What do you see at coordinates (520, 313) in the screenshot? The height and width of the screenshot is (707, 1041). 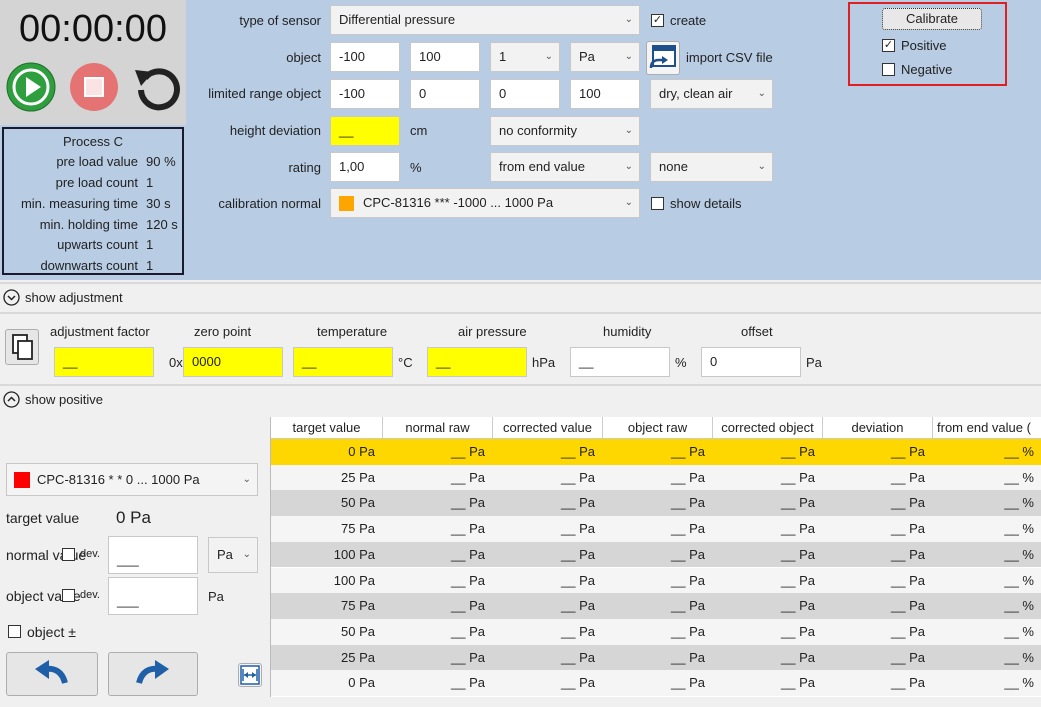 I see `divider` at bounding box center [520, 313].